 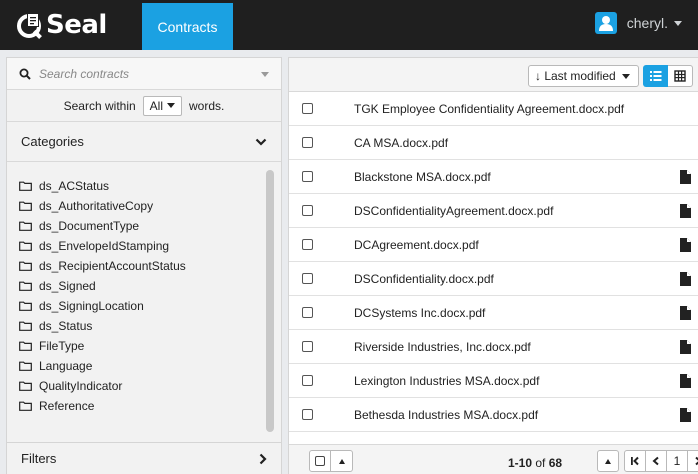 I want to click on pager-total: 68, so click(x=555, y=463).